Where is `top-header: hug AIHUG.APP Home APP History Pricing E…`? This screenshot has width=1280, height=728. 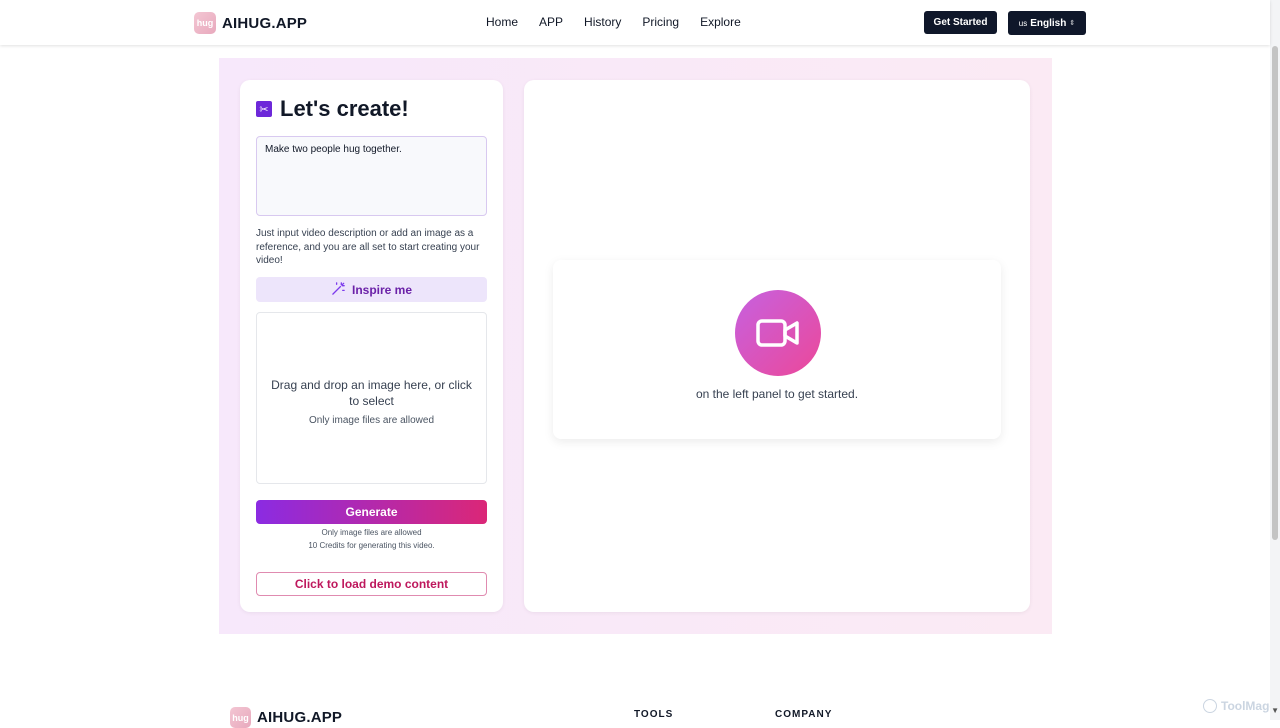
top-header: hug AIHUG.APP Home APP History Pricing E… is located at coordinates (635, 22).